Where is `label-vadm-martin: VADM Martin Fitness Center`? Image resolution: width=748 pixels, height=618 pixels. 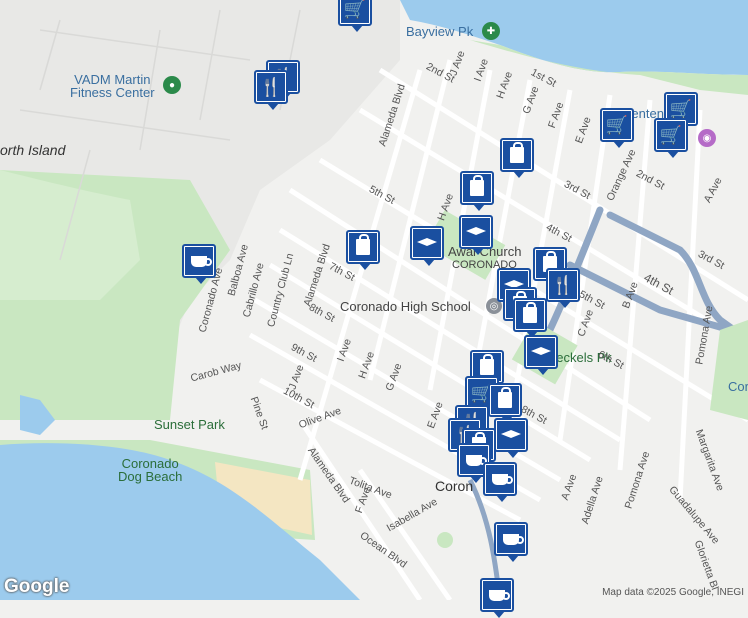
label-vadm-martin: VADM Martin Fitness Center is located at coordinates (112, 86).